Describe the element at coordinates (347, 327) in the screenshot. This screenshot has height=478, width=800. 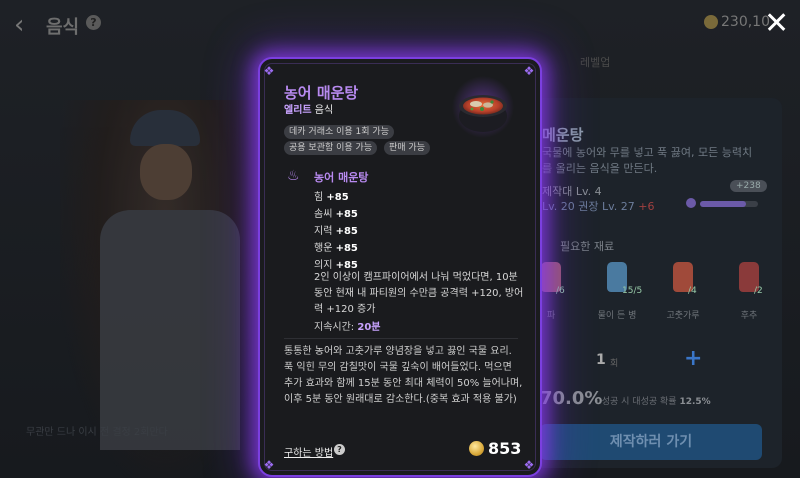
I see `effect-duration: 지속시간: 20분` at that location.